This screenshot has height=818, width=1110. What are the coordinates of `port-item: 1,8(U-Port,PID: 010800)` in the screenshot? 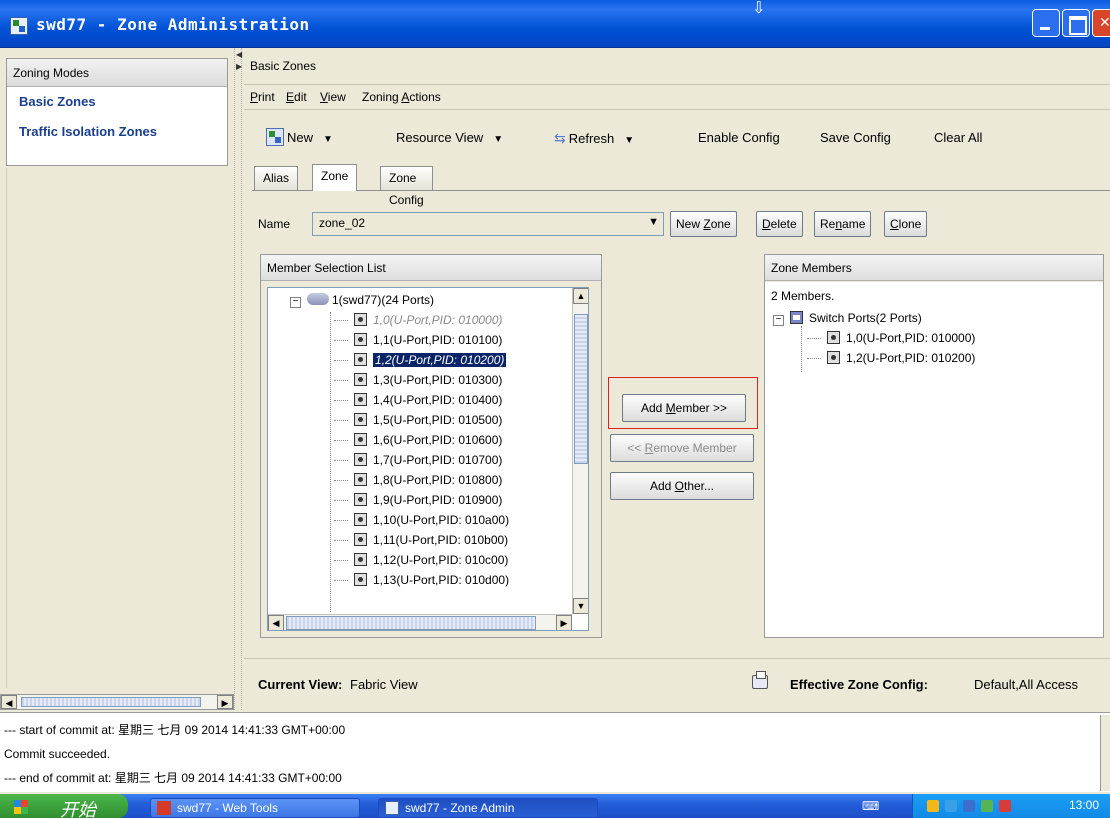 It's located at (418, 480).